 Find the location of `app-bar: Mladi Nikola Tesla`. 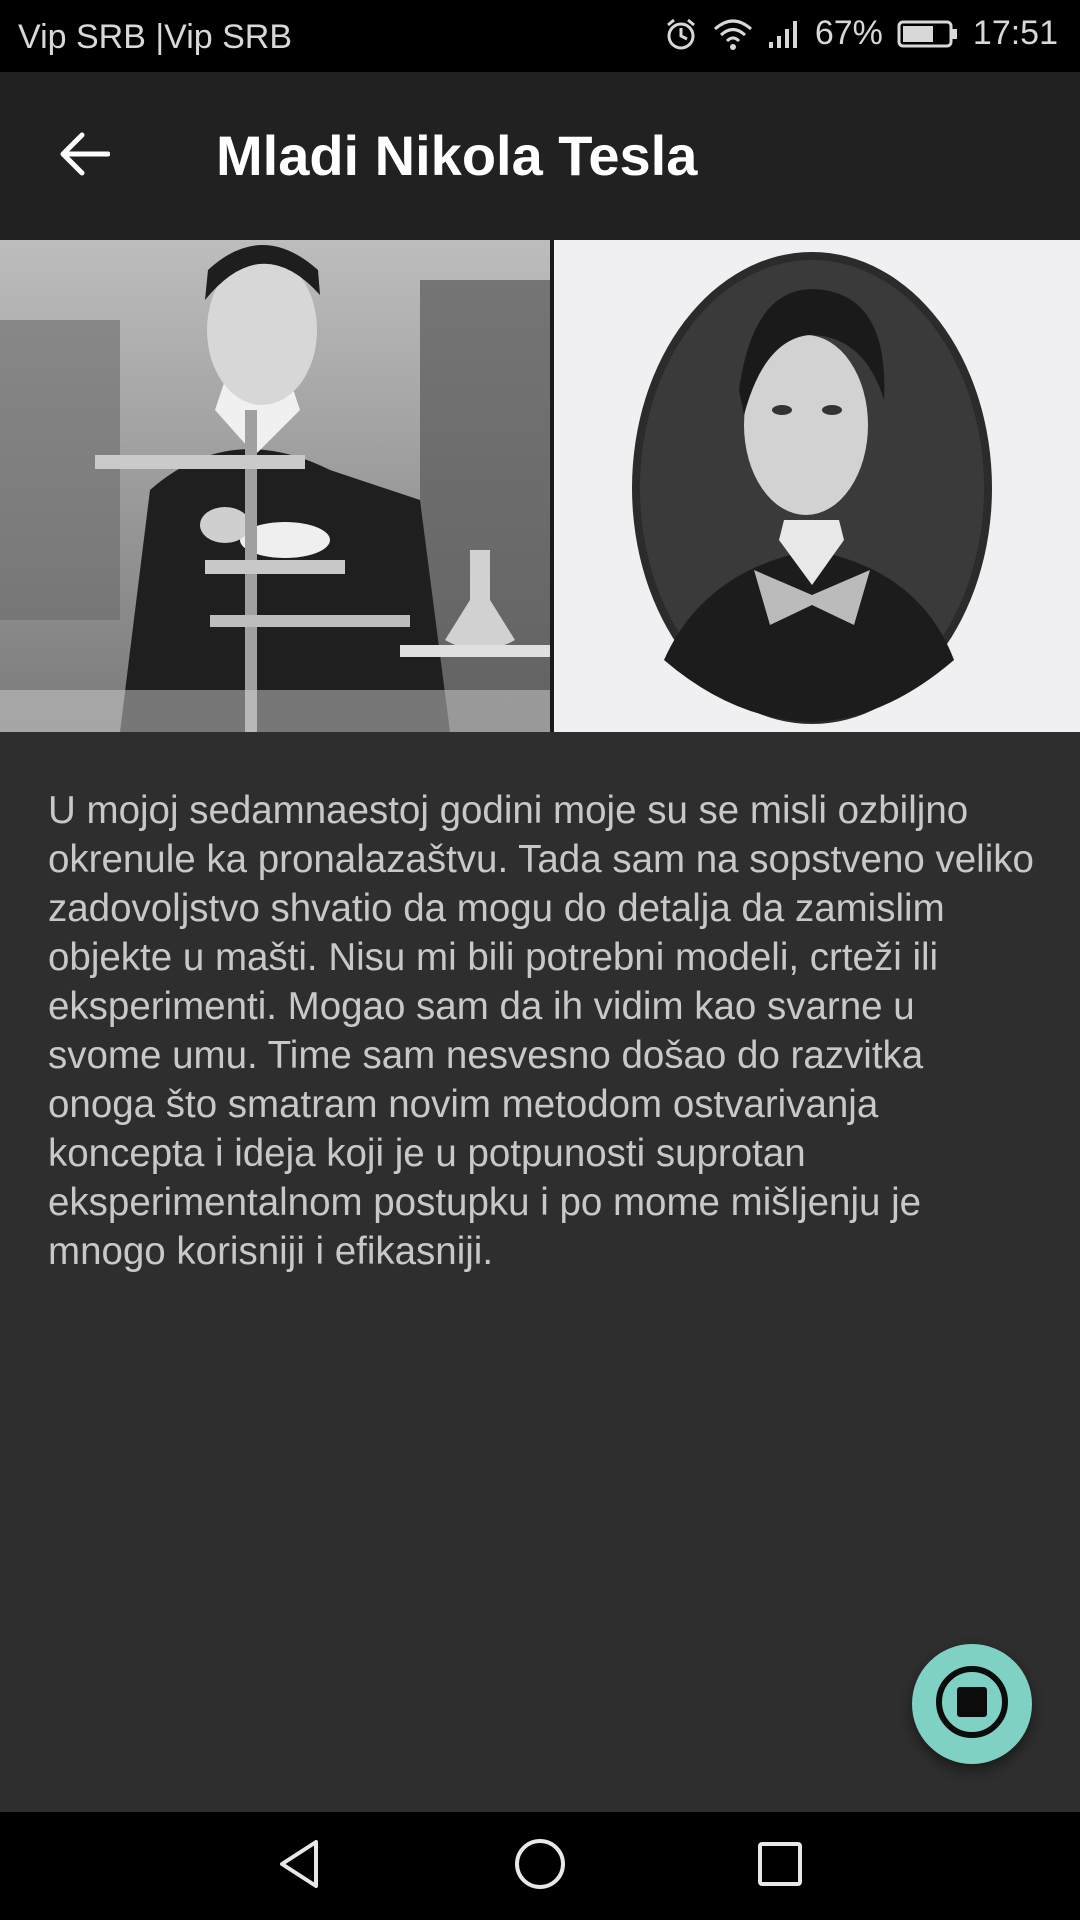

app-bar: Mladi Nikola Tesla is located at coordinates (540, 156).